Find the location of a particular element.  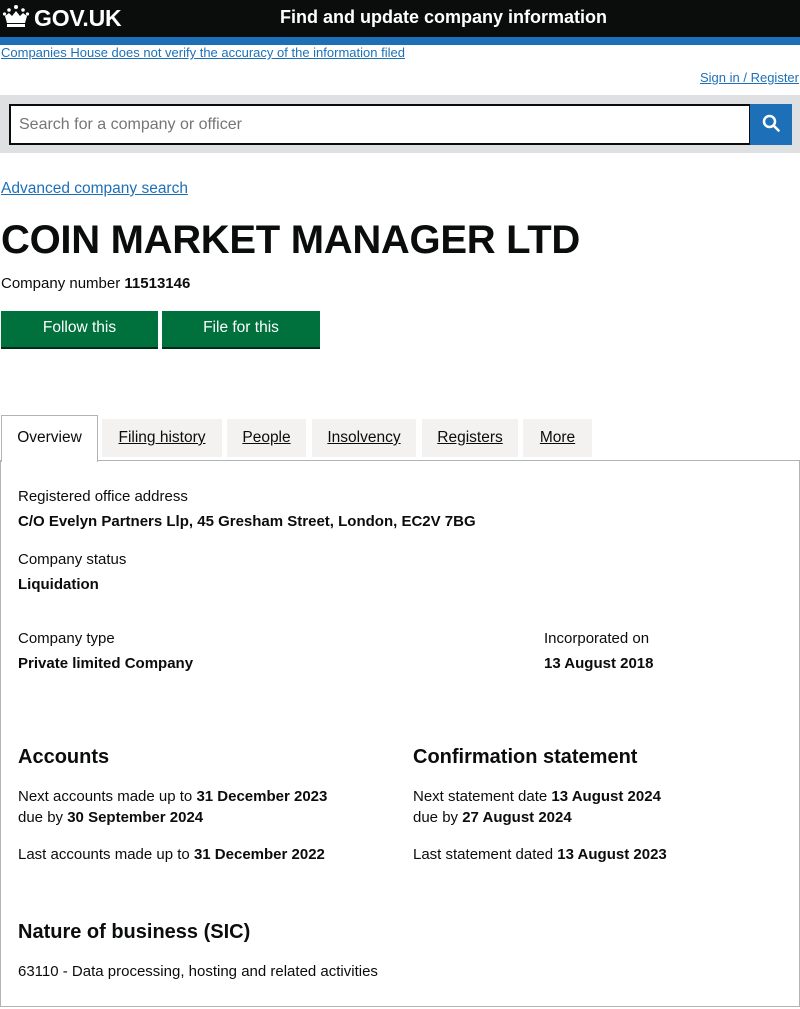

confirmation-next-date: 13 August 2024 is located at coordinates (606, 796).